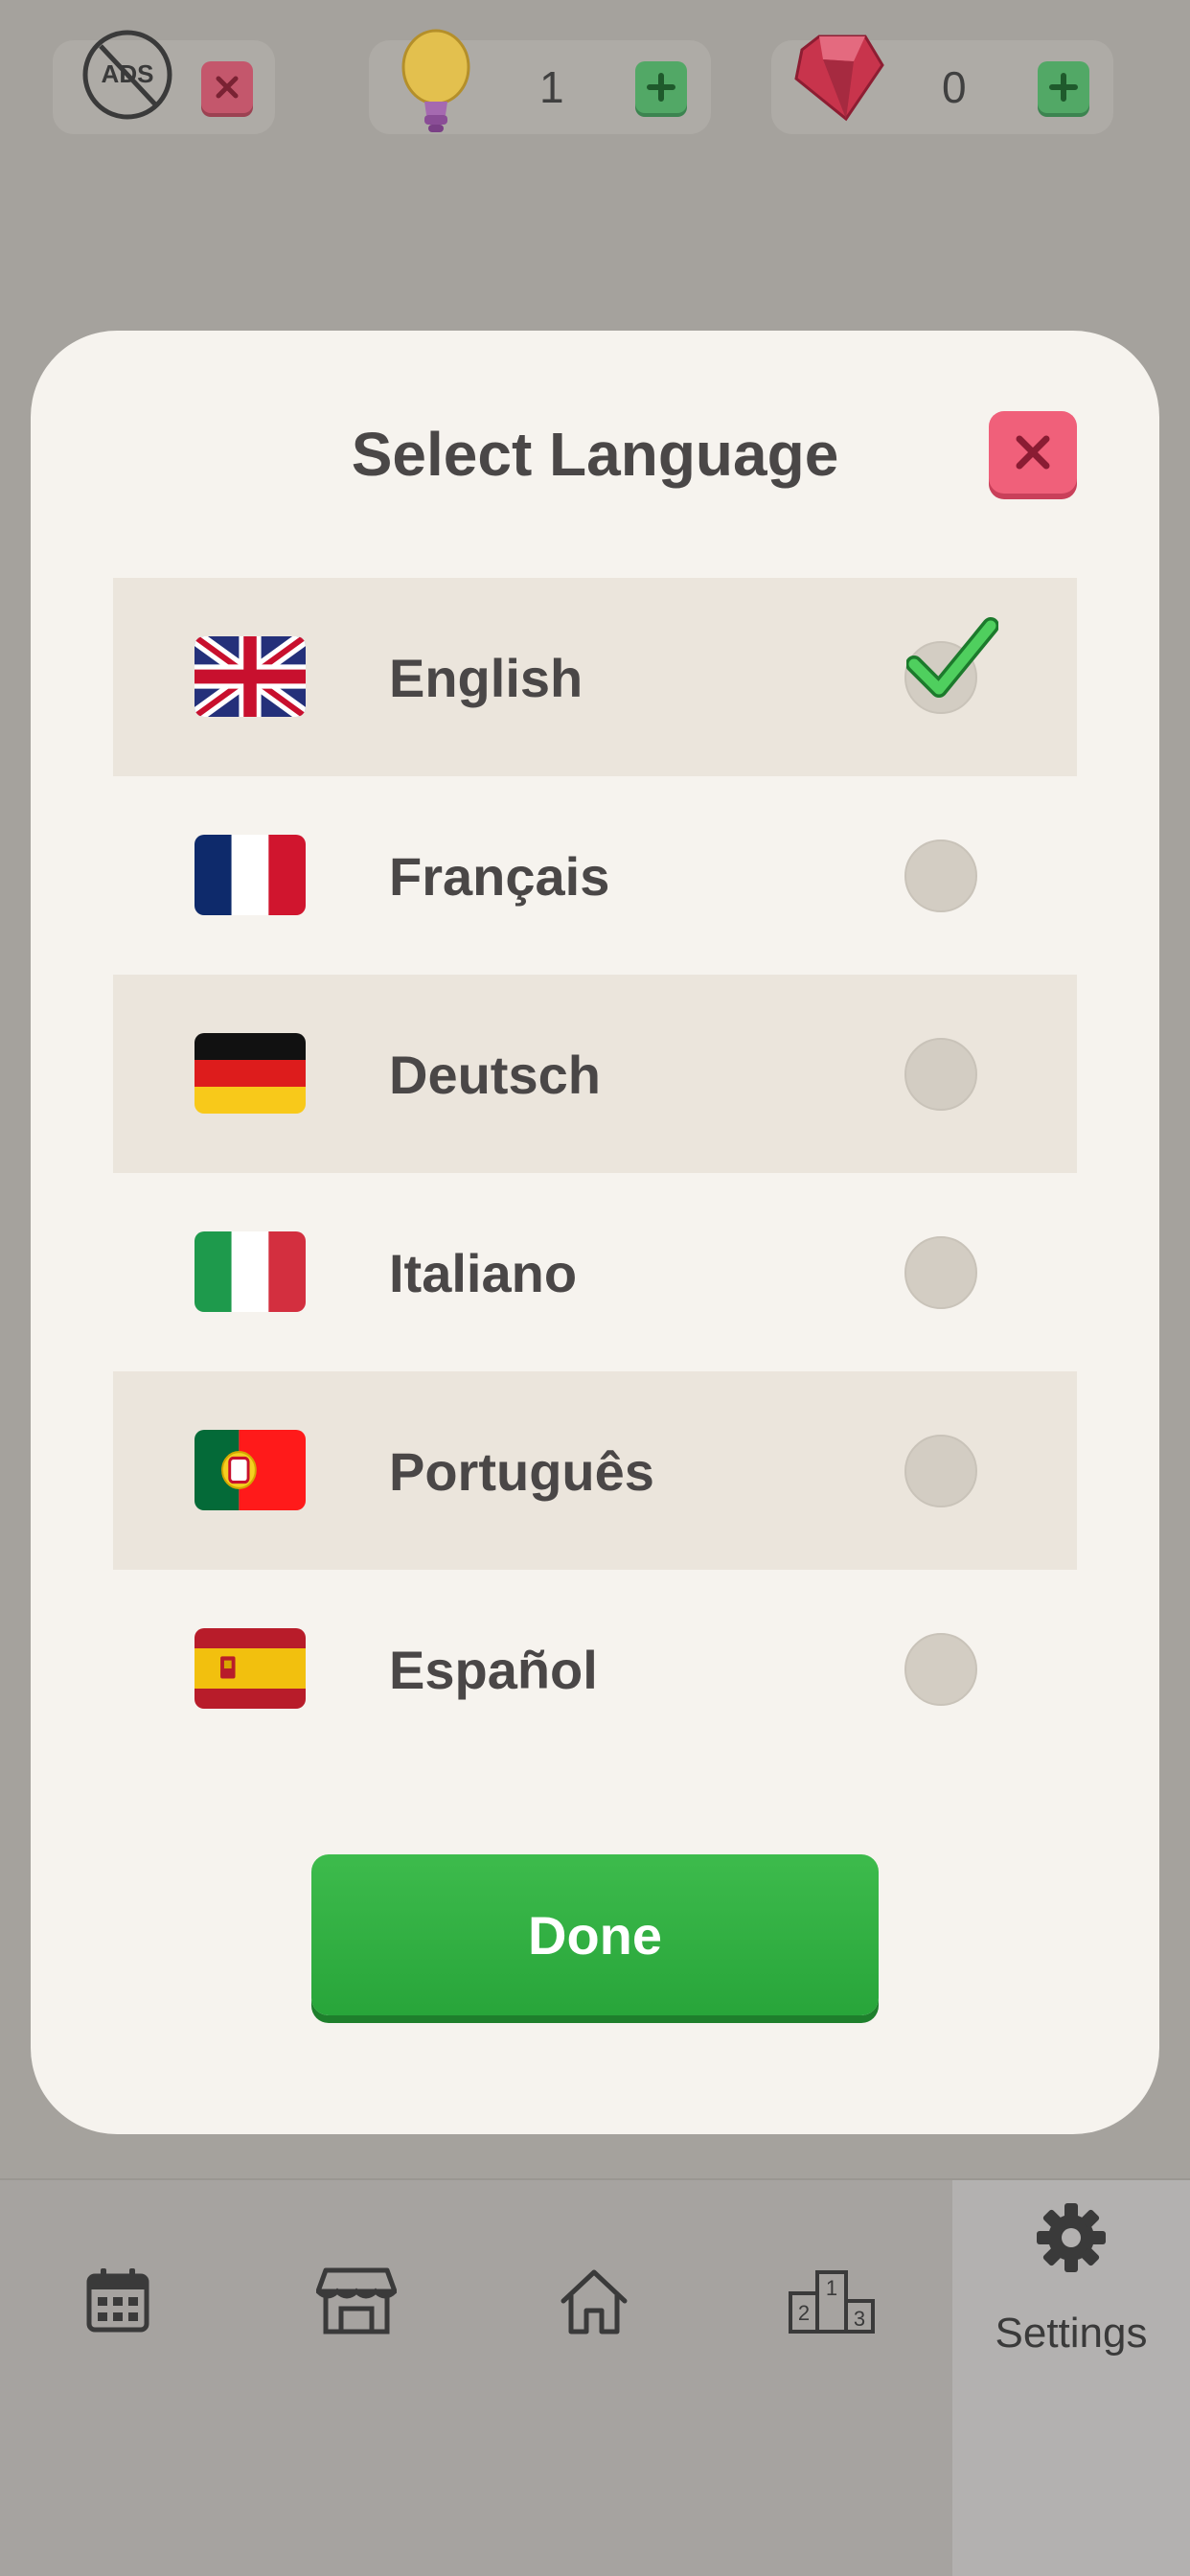 The height and width of the screenshot is (2576, 1190). Describe the element at coordinates (595, 1272) in the screenshot. I see `language-option-italian: Italiano` at that location.